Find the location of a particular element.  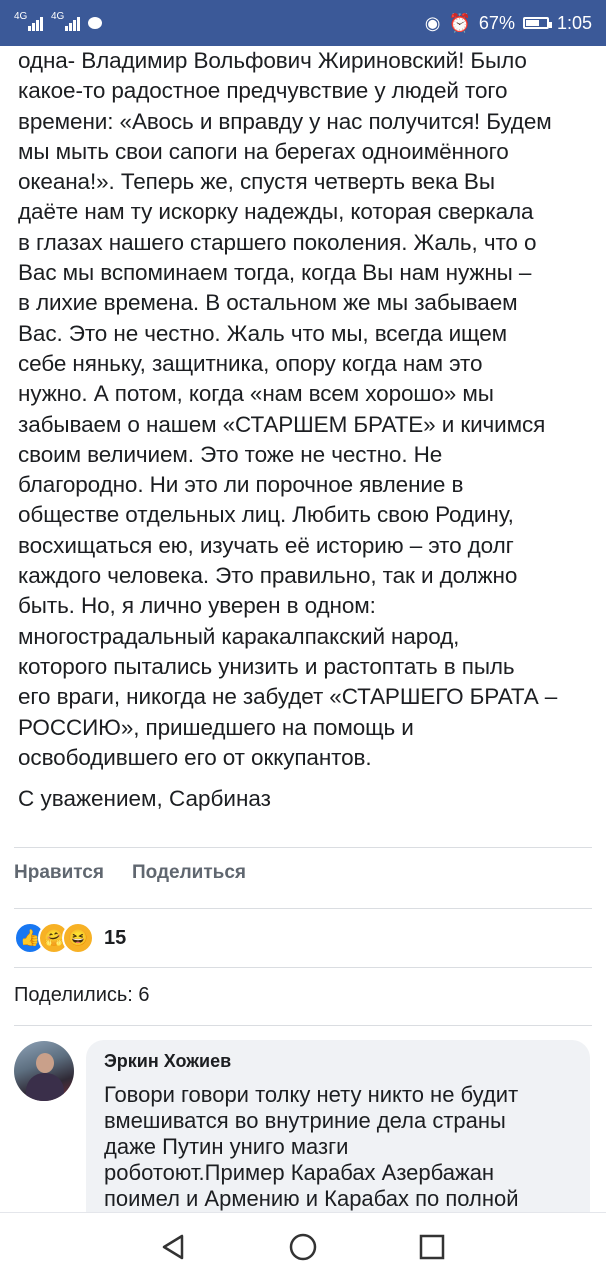

alarm-icon: ⏰ is located at coordinates (459, 22).